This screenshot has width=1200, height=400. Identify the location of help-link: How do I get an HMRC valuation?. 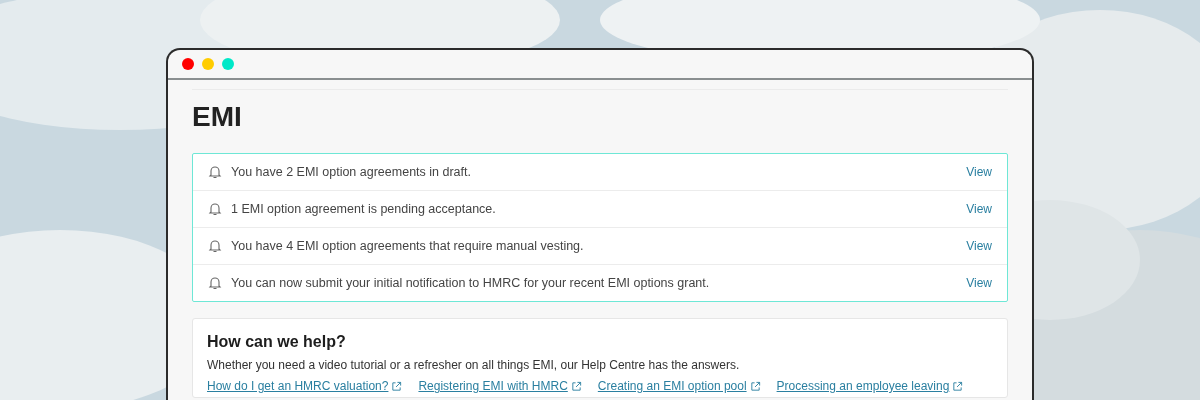
(298, 386).